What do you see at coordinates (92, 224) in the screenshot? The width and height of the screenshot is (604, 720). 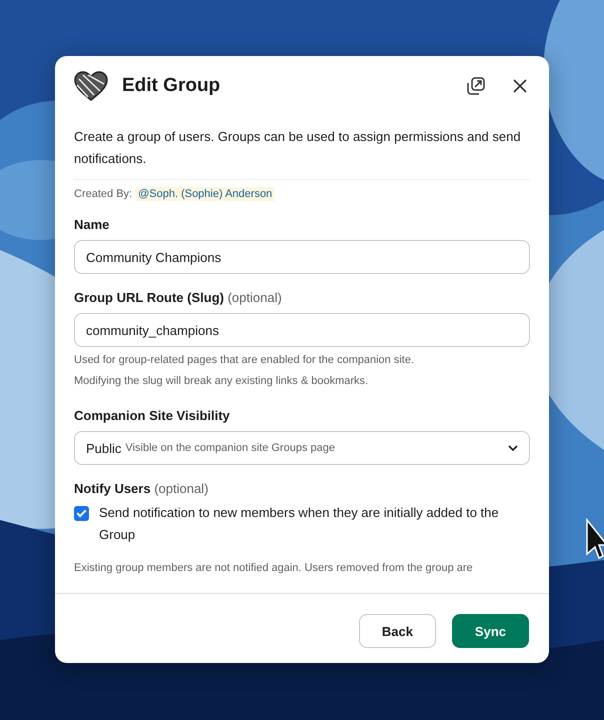 I see `field-label: Name` at bounding box center [92, 224].